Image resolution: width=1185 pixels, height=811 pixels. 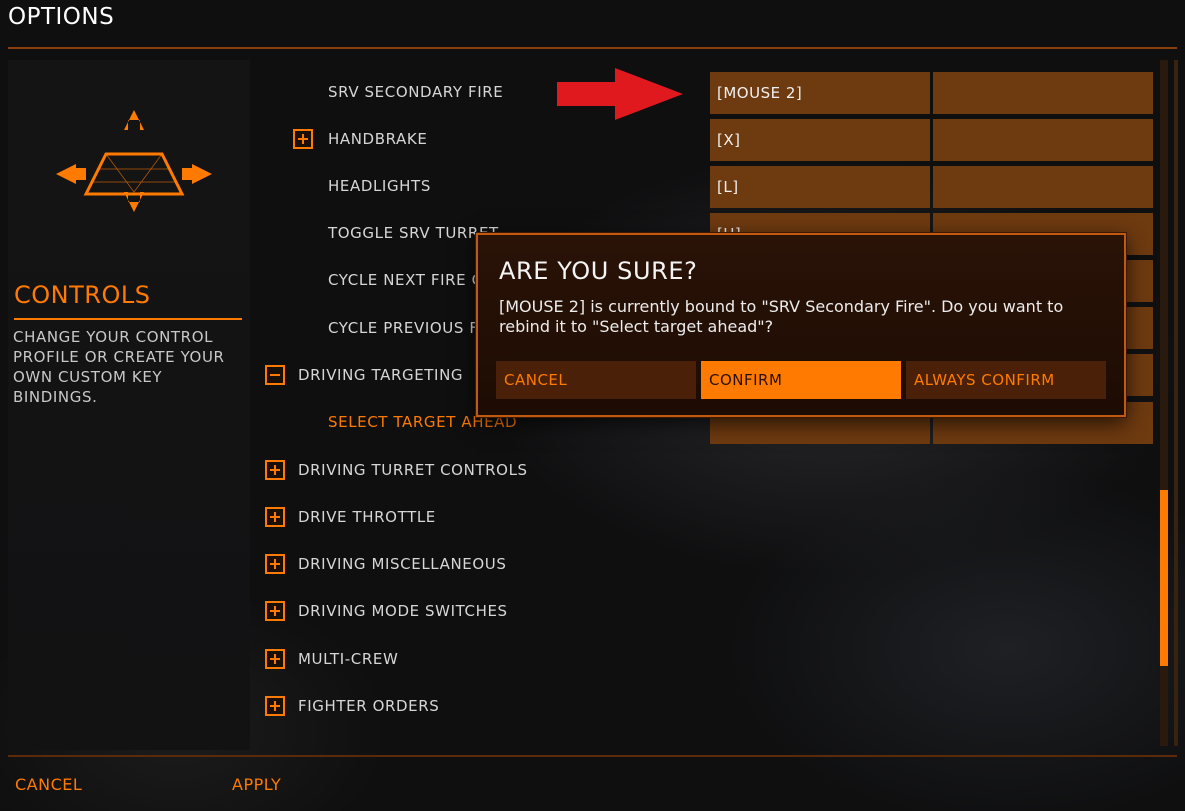 I want to click on cancel-button: CANCEL, so click(x=48, y=784).